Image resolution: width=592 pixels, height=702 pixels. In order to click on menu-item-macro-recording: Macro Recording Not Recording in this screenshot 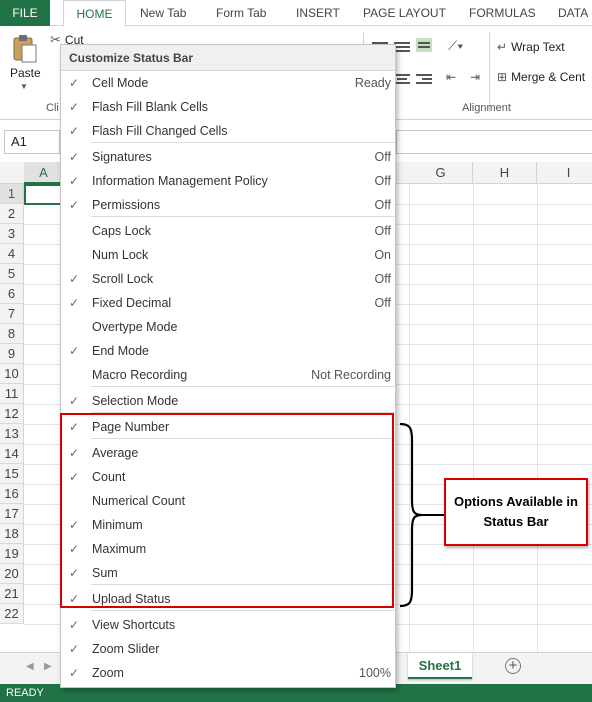, I will do `click(228, 375)`.